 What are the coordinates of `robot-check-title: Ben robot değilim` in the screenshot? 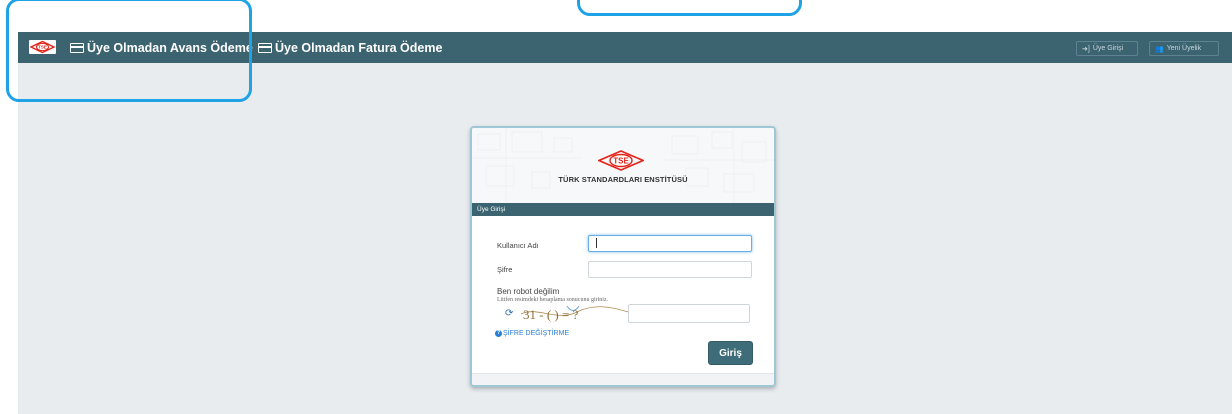 It's located at (528, 291).